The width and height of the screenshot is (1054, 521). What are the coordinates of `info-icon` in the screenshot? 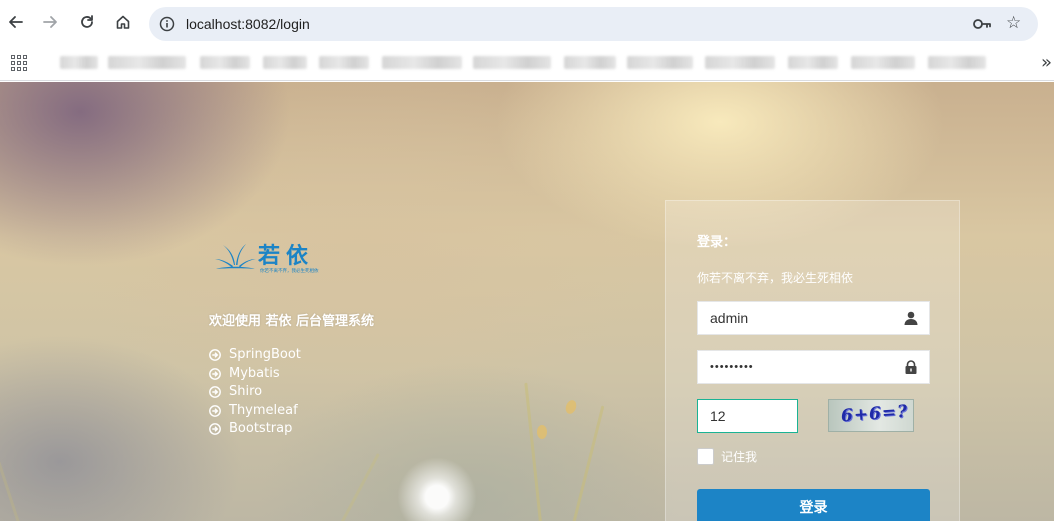 It's located at (167, 24).